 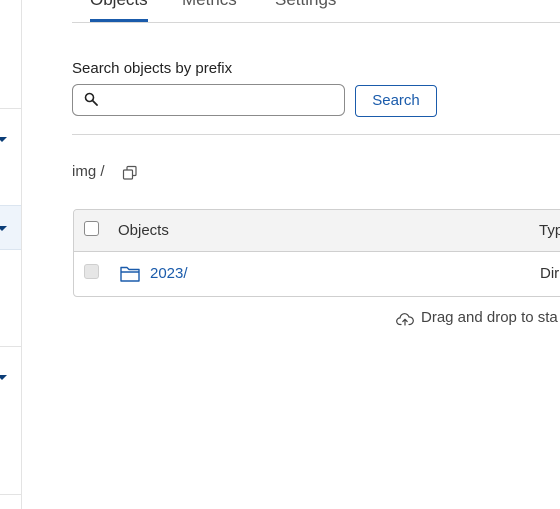 I want to click on dropzone-text: Drag and drop to sta, so click(x=489, y=317).